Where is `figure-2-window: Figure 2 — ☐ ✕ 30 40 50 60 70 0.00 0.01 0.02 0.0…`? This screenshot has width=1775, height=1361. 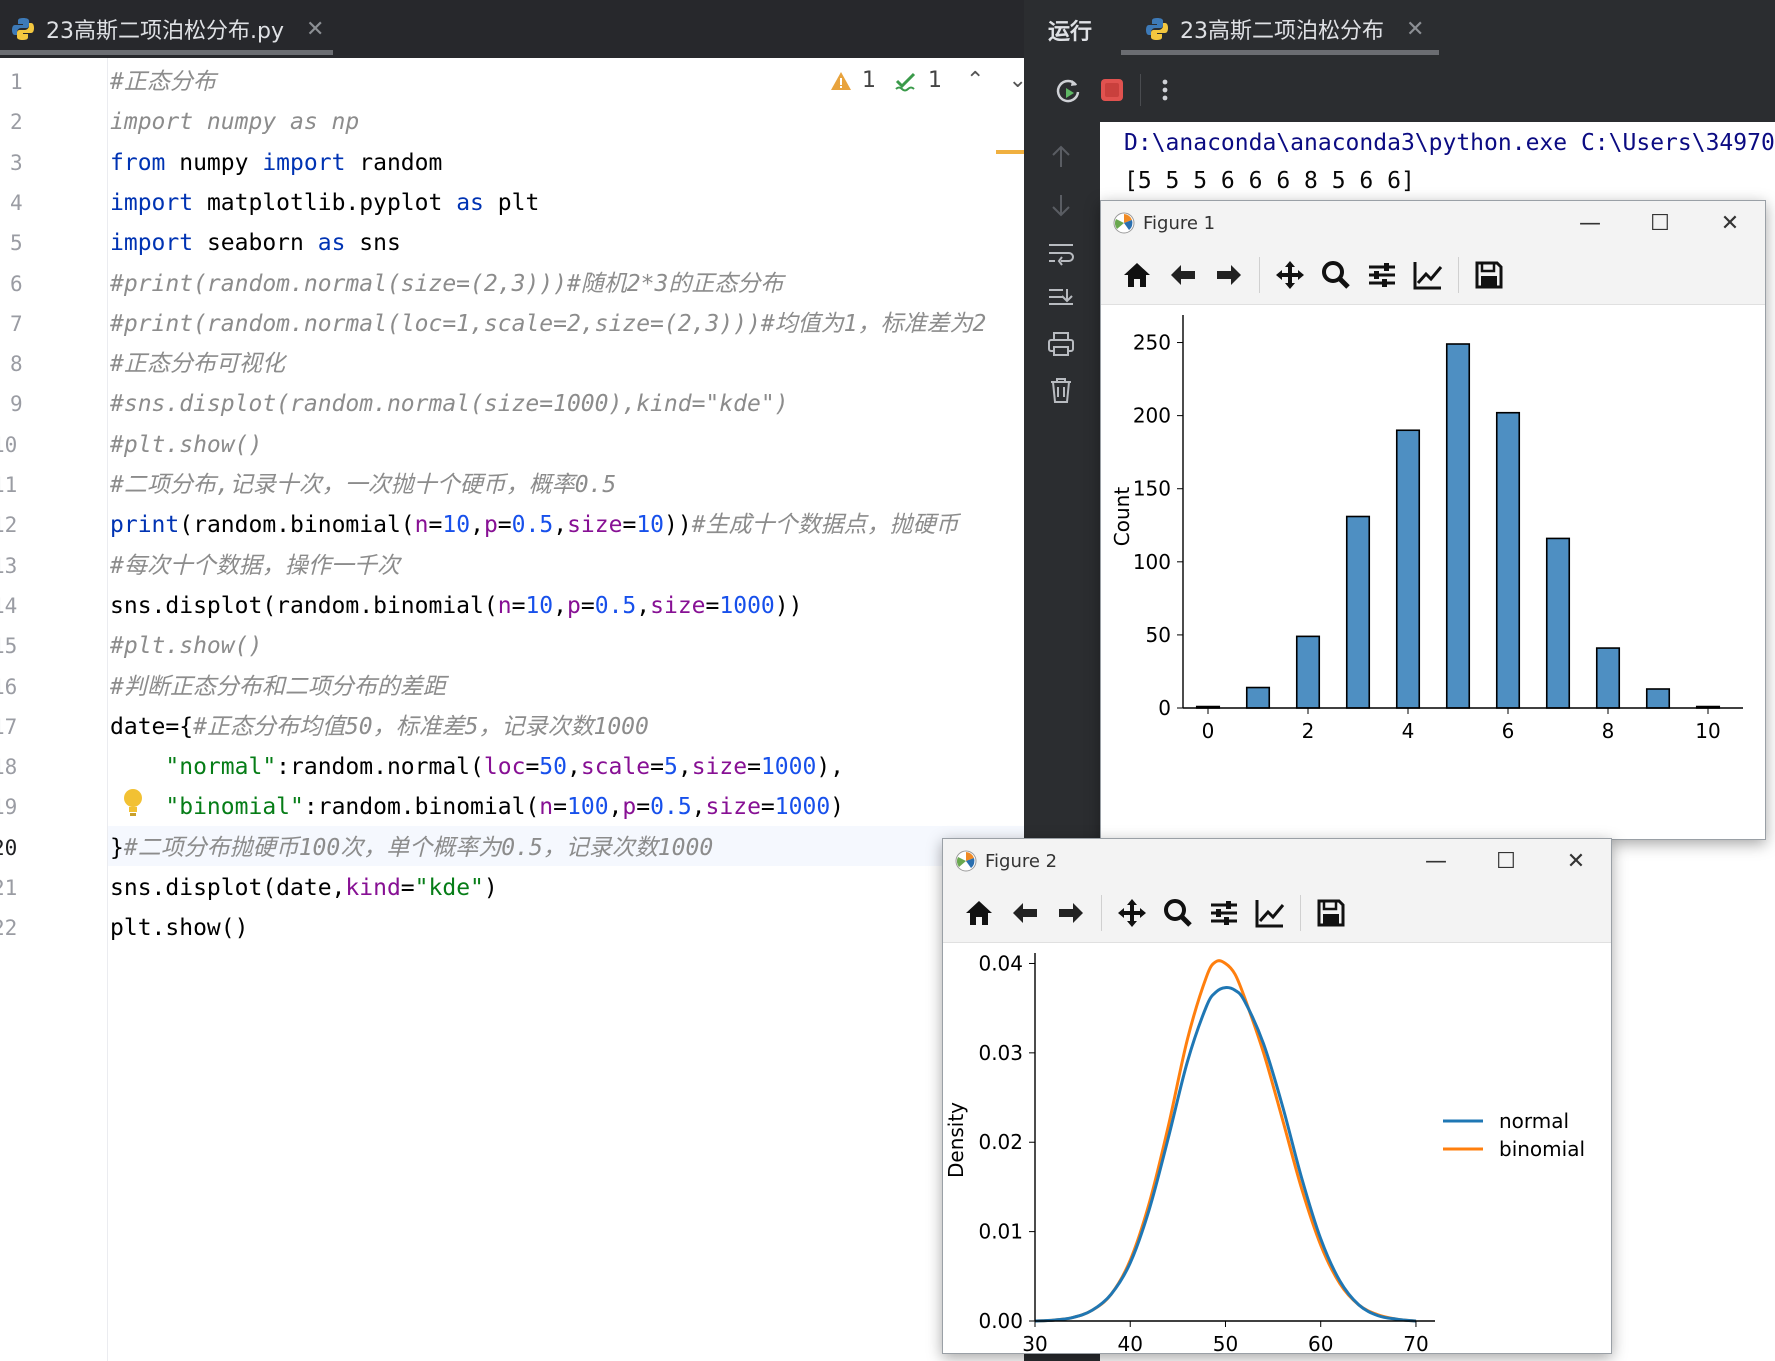
figure-2-window: Figure 2 — ☐ ✕ 30 40 50 60 70 0.00 0.01 0.02 0.0… is located at coordinates (1277, 1097).